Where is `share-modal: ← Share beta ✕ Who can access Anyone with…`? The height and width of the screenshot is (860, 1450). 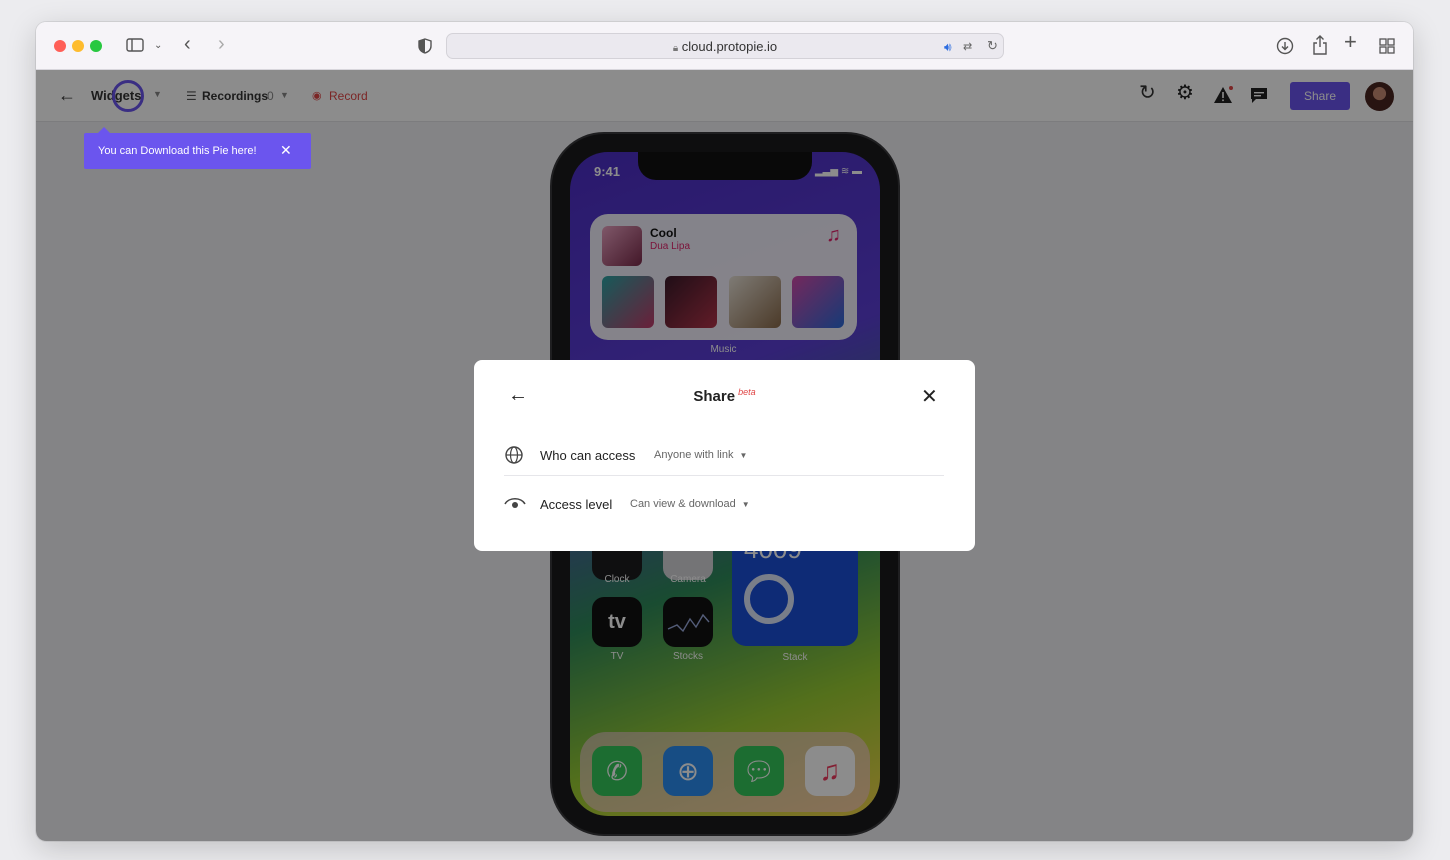
share-modal: ← Share beta ✕ Who can access Anyone with… is located at coordinates (724, 455).